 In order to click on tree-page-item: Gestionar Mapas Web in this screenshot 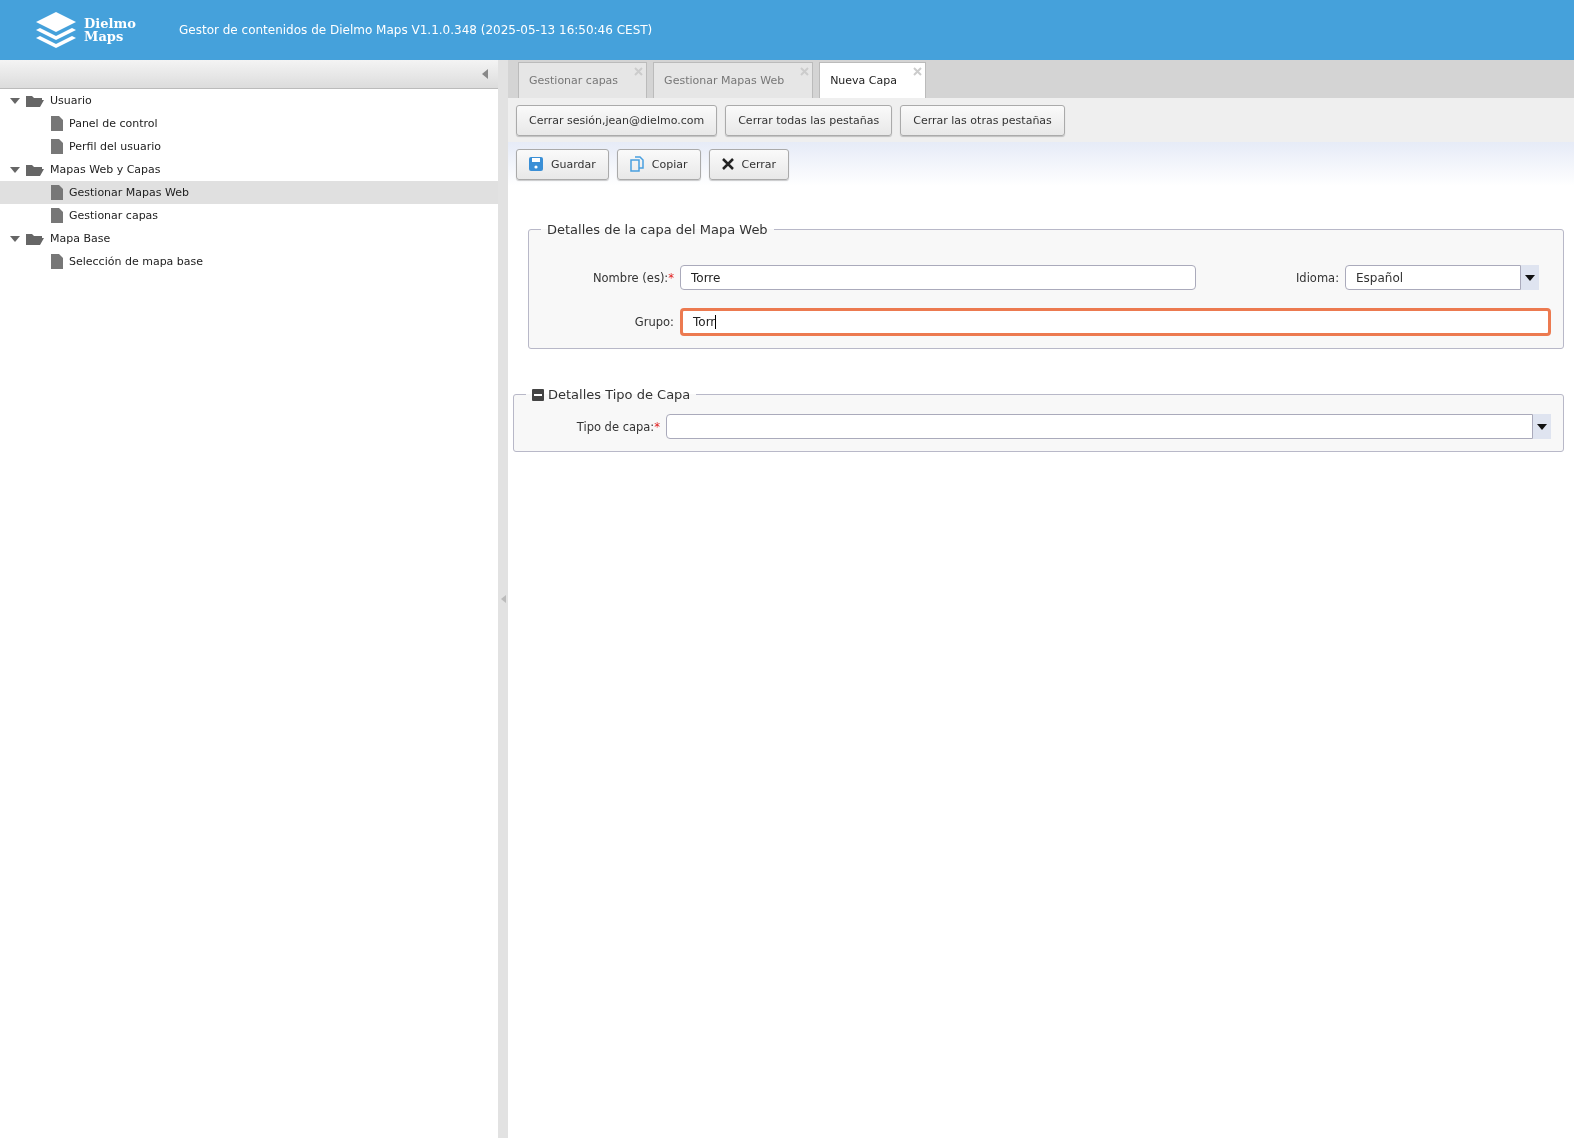, I will do `click(249, 192)`.